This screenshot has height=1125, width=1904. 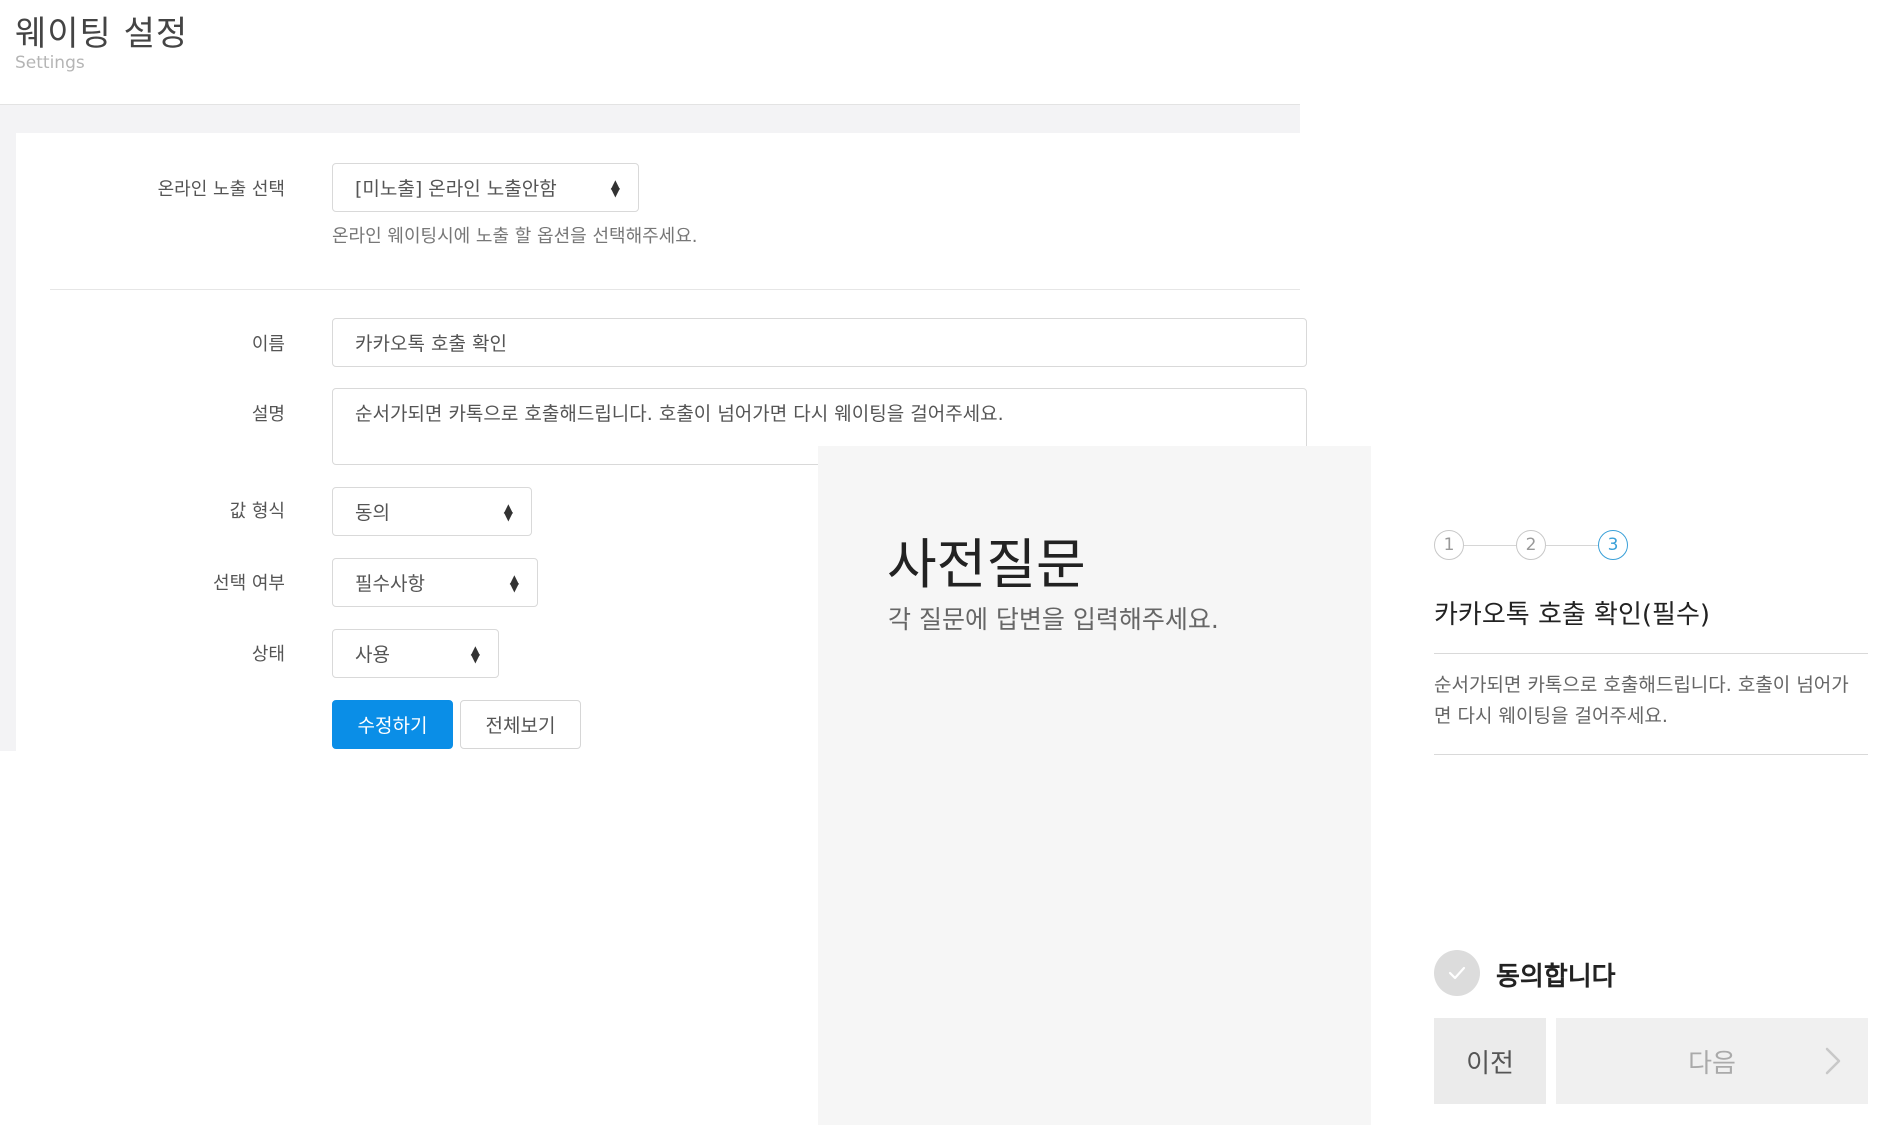 What do you see at coordinates (372, 655) in the screenshot?
I see `status-value: 사용` at bounding box center [372, 655].